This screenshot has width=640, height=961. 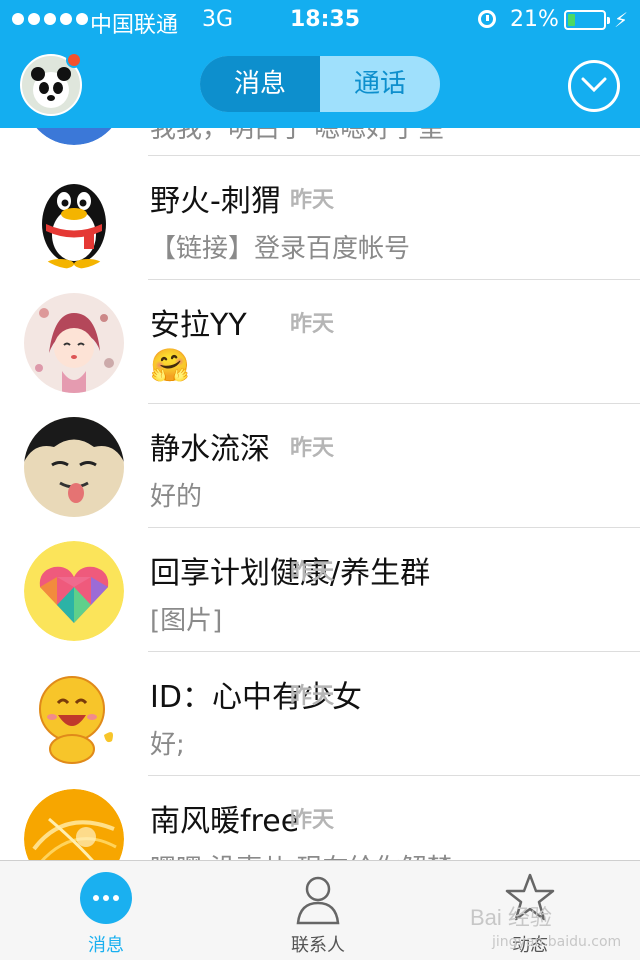 I want to click on battery-fill, so click(x=571, y=20).